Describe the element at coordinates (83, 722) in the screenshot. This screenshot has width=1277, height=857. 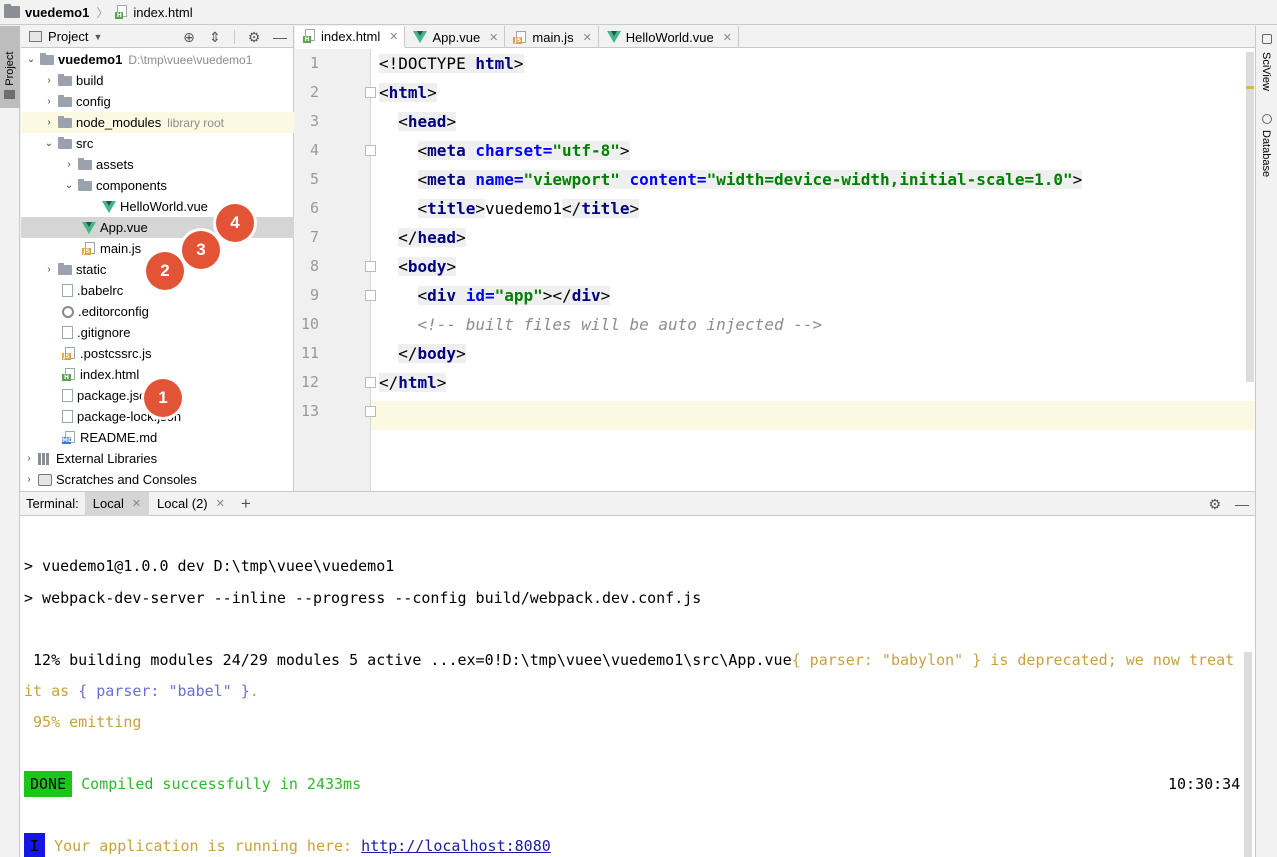
I see `terminal-line: 95% emitting` at that location.